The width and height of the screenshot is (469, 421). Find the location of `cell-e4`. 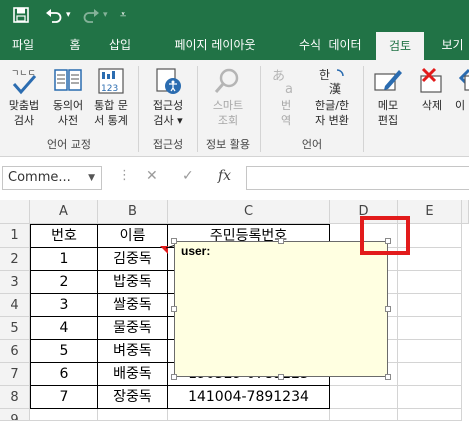

cell-e4 is located at coordinates (430, 305).